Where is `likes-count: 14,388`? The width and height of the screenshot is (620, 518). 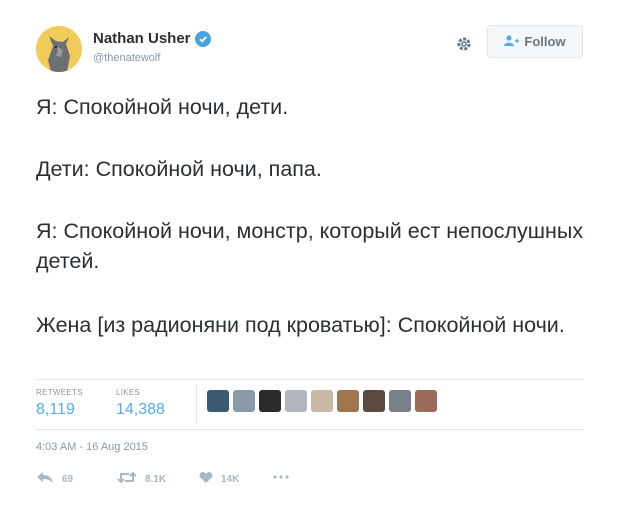 likes-count: 14,388 is located at coordinates (140, 409).